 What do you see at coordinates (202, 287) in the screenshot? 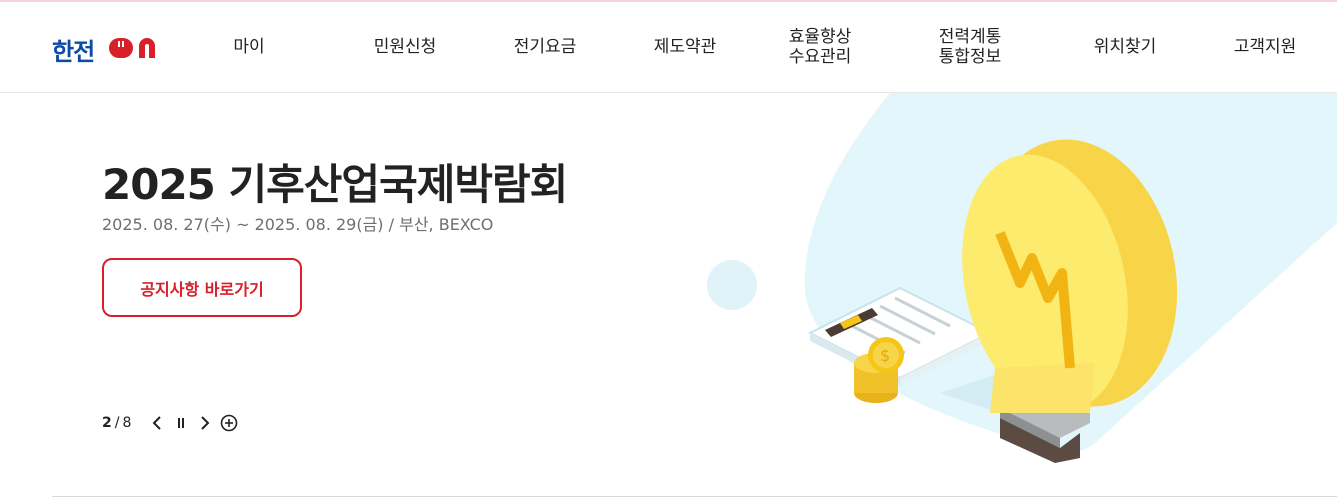
I see `notice-link-button: 공지사항 바로가기` at bounding box center [202, 287].